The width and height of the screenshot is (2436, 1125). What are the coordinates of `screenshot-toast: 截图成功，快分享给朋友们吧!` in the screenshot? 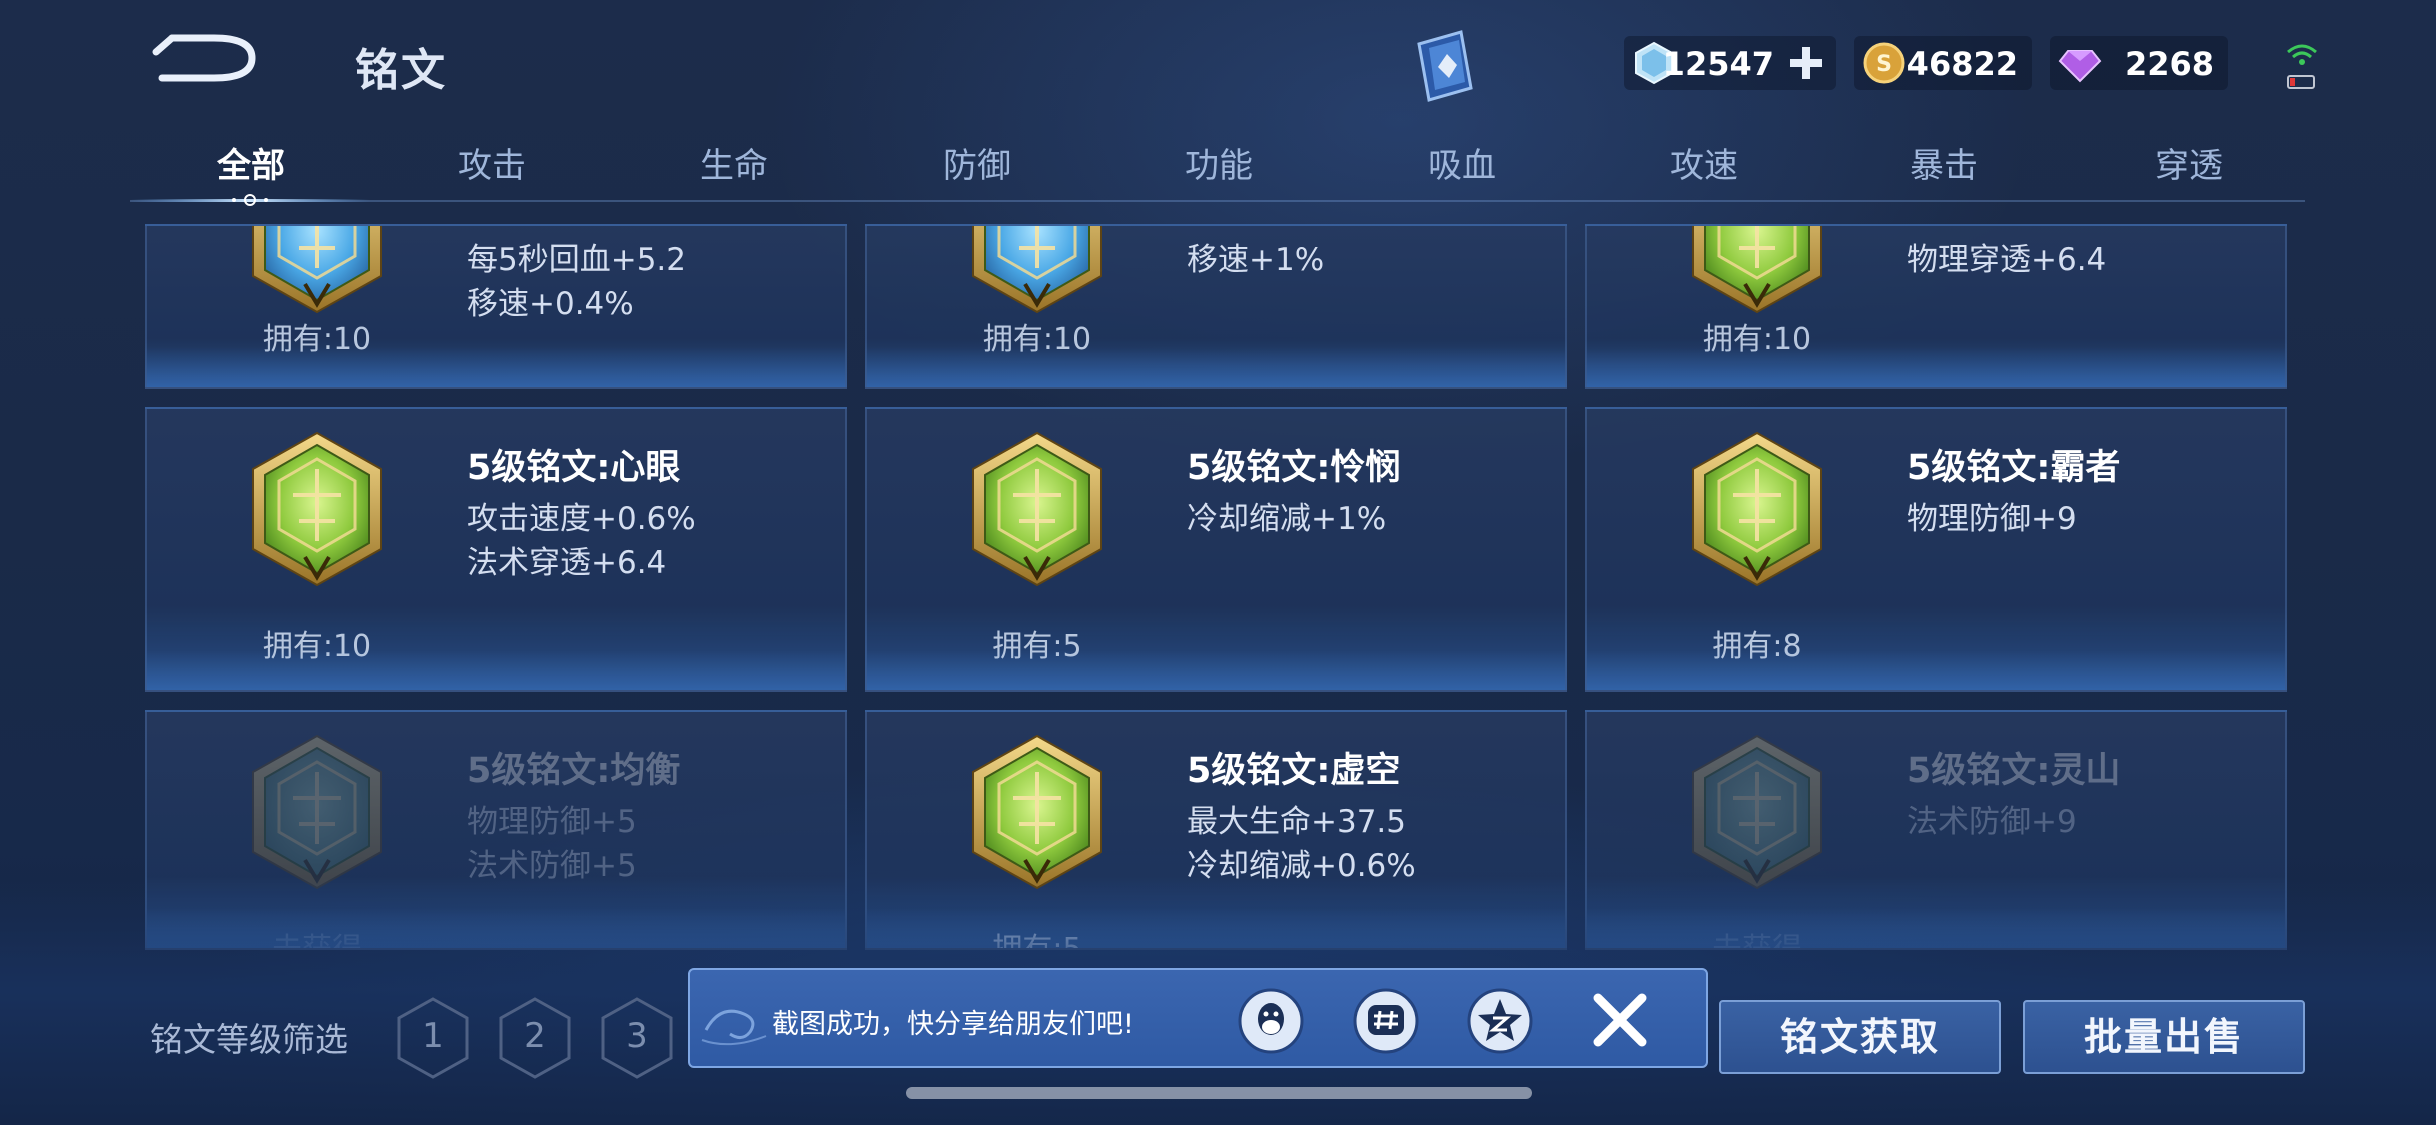 It's located at (1198, 1018).